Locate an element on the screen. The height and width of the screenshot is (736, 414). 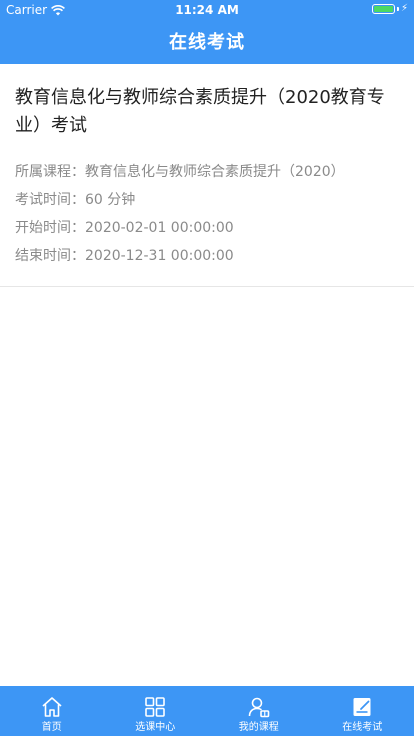
exam-start-time: 开始时间：2020-02-01 00:00:00 is located at coordinates (124, 228).